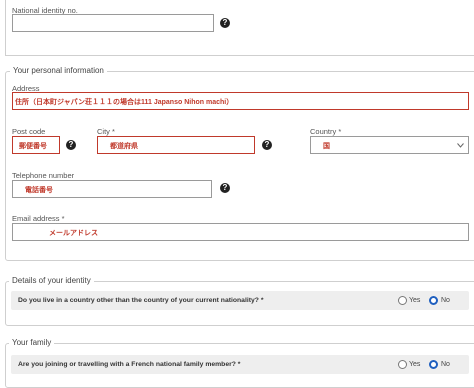 The width and height of the screenshot is (474, 388). Describe the element at coordinates (460, 145) in the screenshot. I see `chevron-down-icon` at that location.